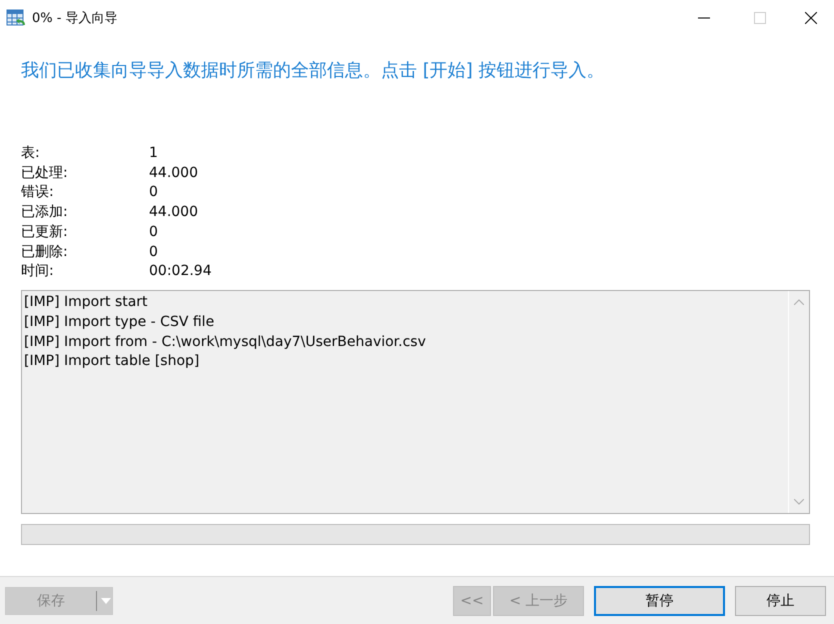  Describe the element at coordinates (225, 342) in the screenshot. I see `log-line: [IMP] Import from - C:\work\mysql\day7\UserBehavior.csv` at that location.